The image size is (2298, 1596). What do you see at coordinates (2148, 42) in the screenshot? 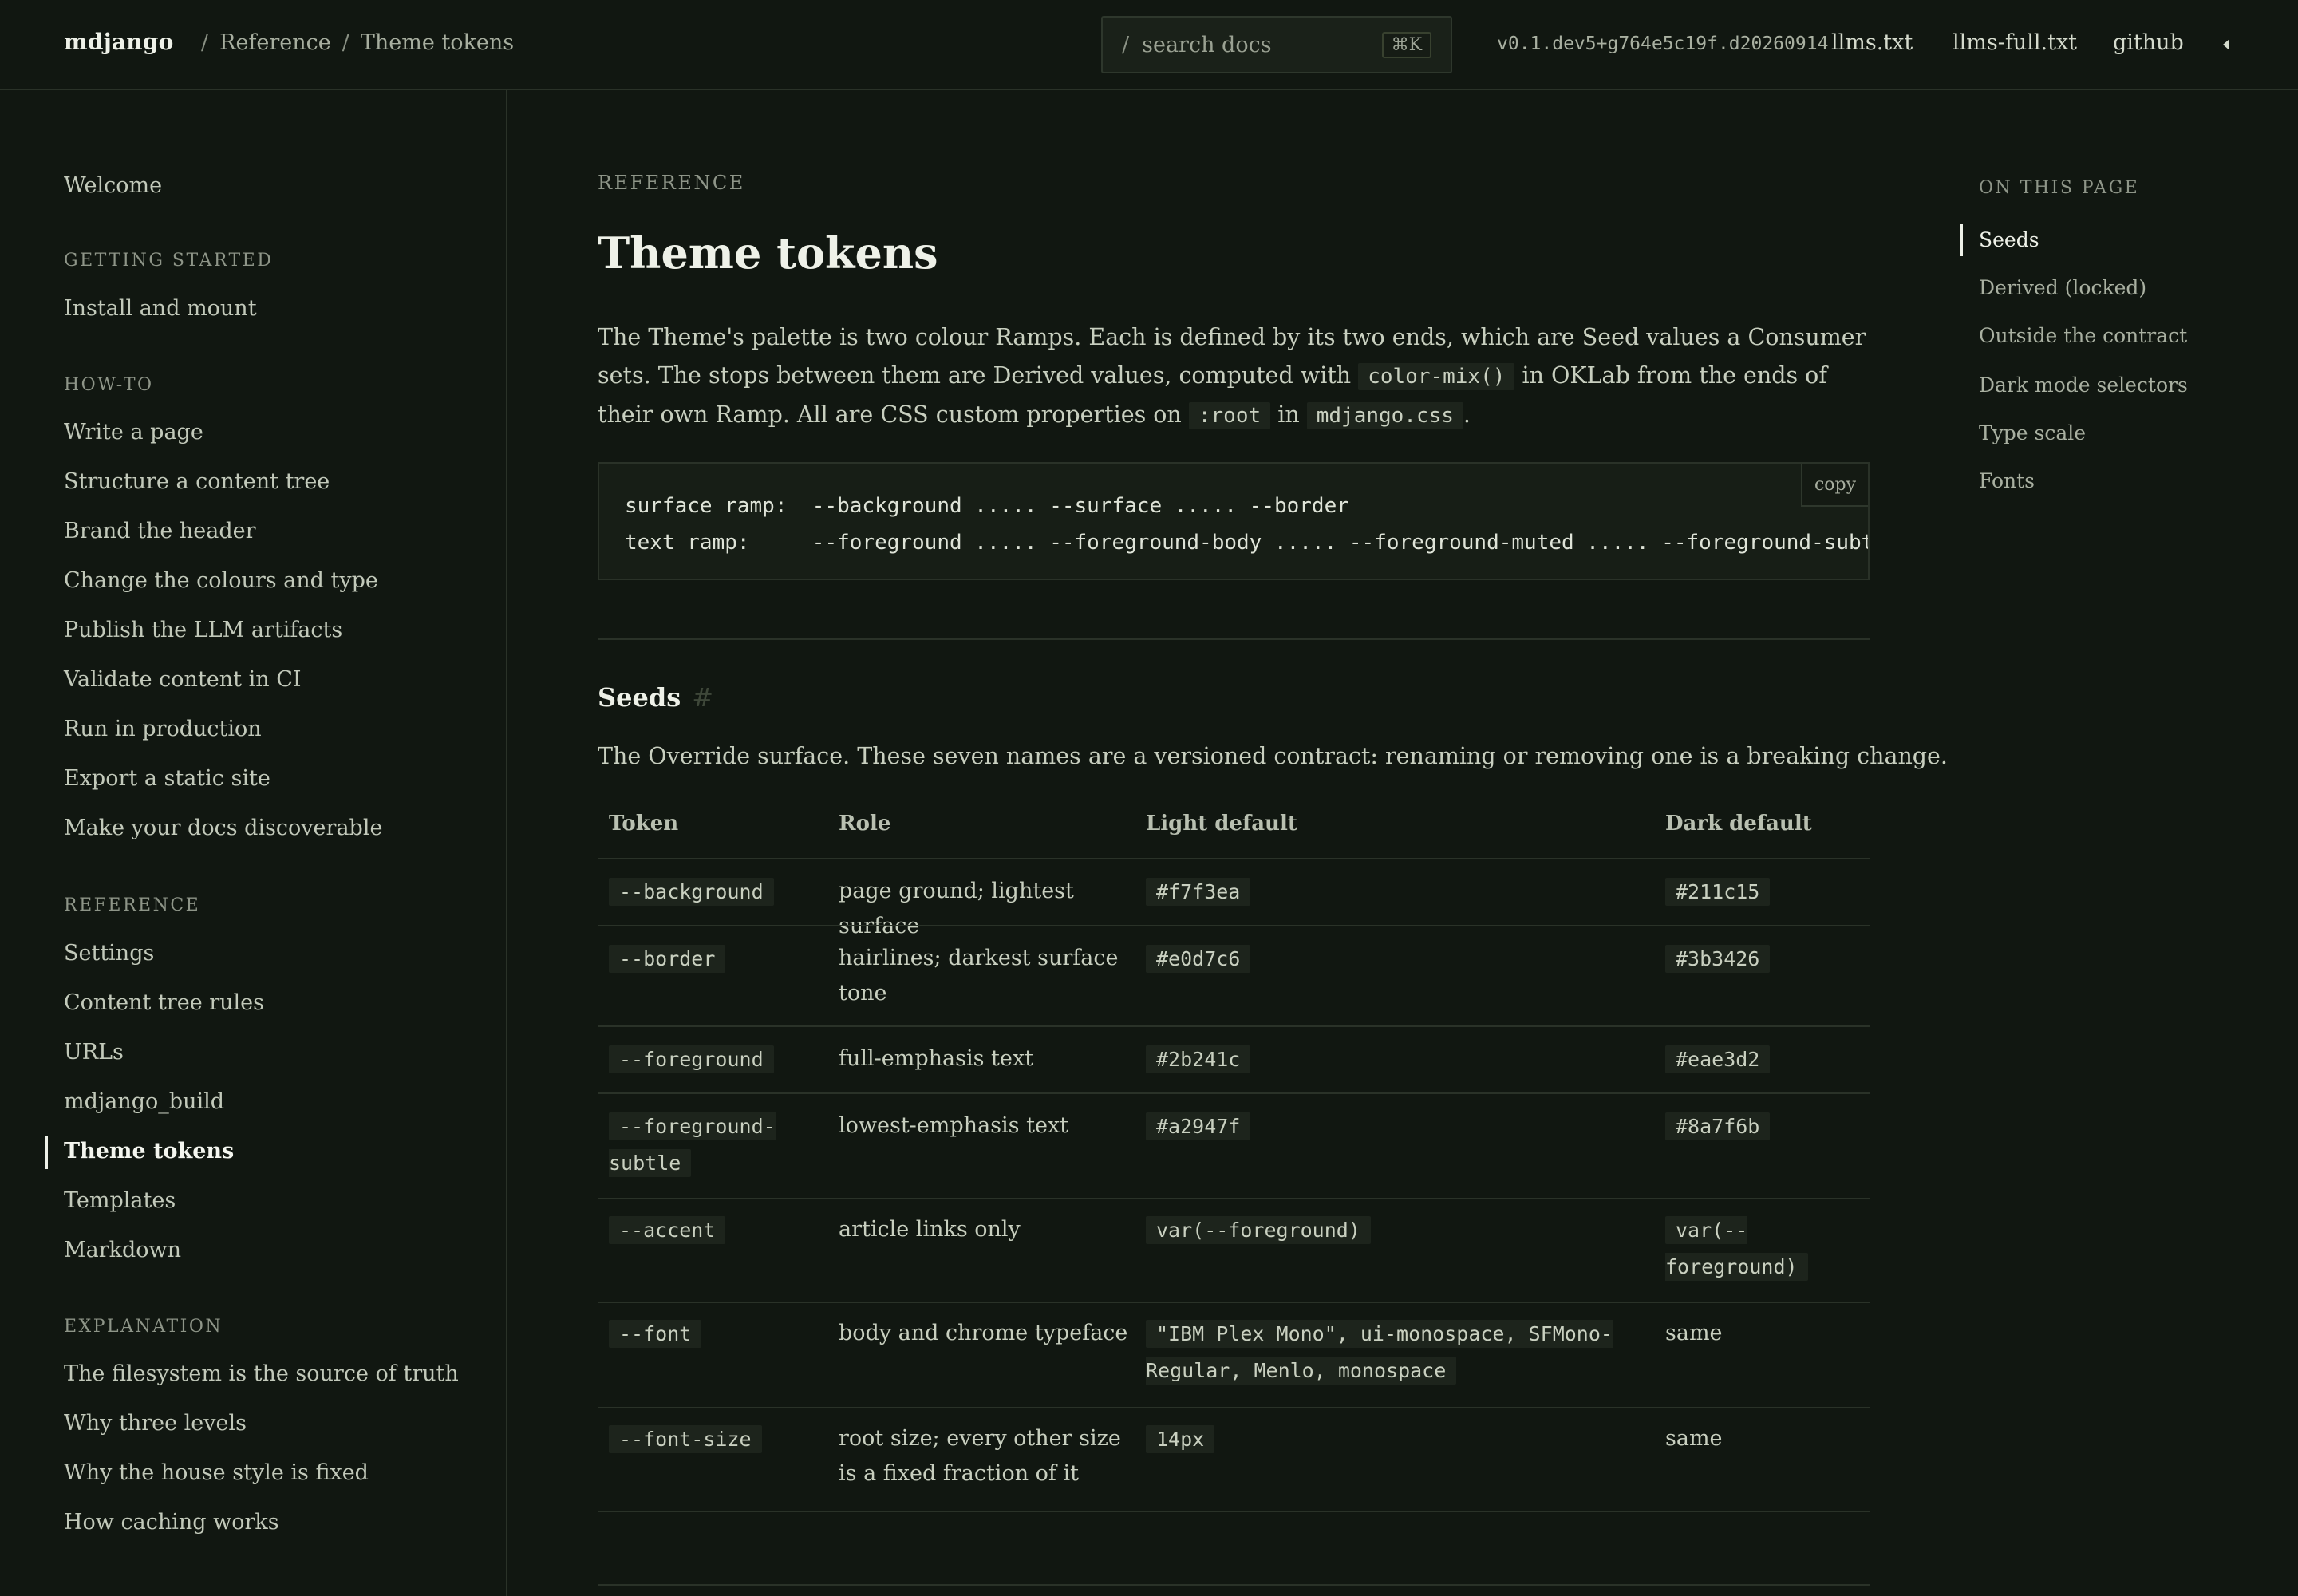
I see `nav-link-github: github` at bounding box center [2148, 42].